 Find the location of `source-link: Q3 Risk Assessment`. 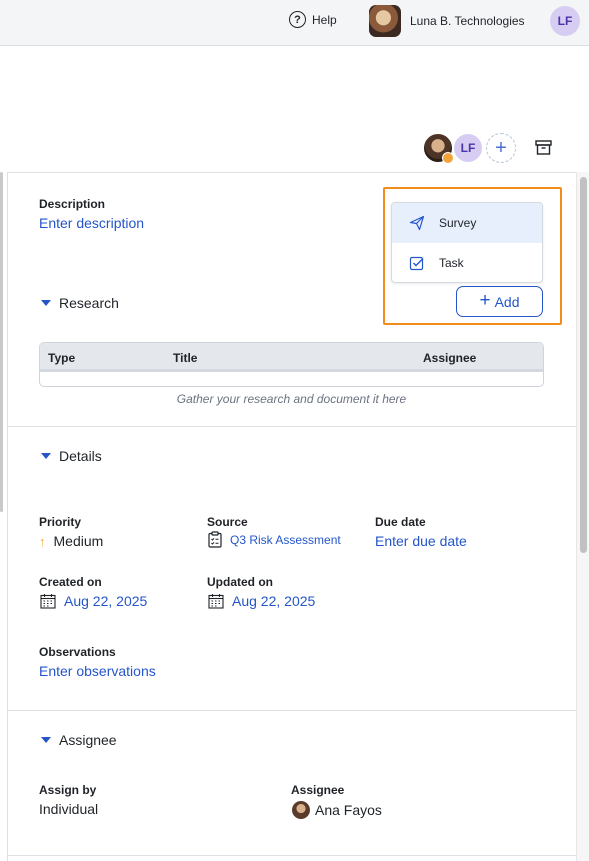

source-link: Q3 Risk Assessment is located at coordinates (274, 539).